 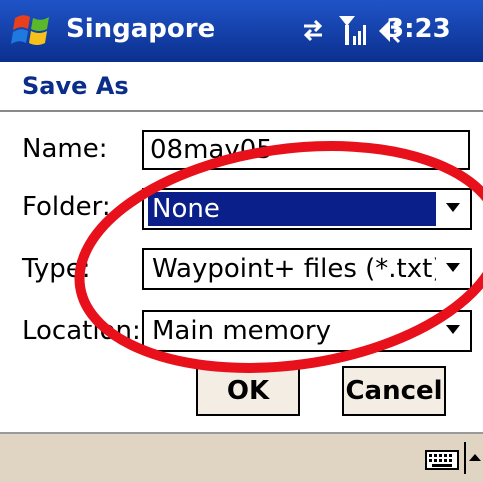 I want to click on type-label: Type:, so click(x=56, y=269).